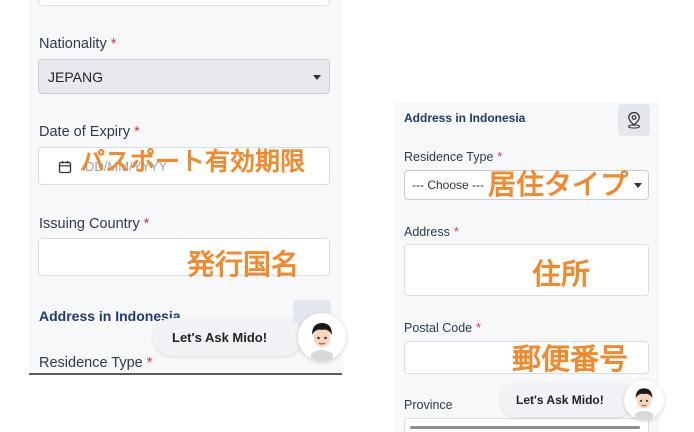 The image size is (694, 432). I want to click on ask-mido-button: Let's Ask Mido!, so click(228, 337).